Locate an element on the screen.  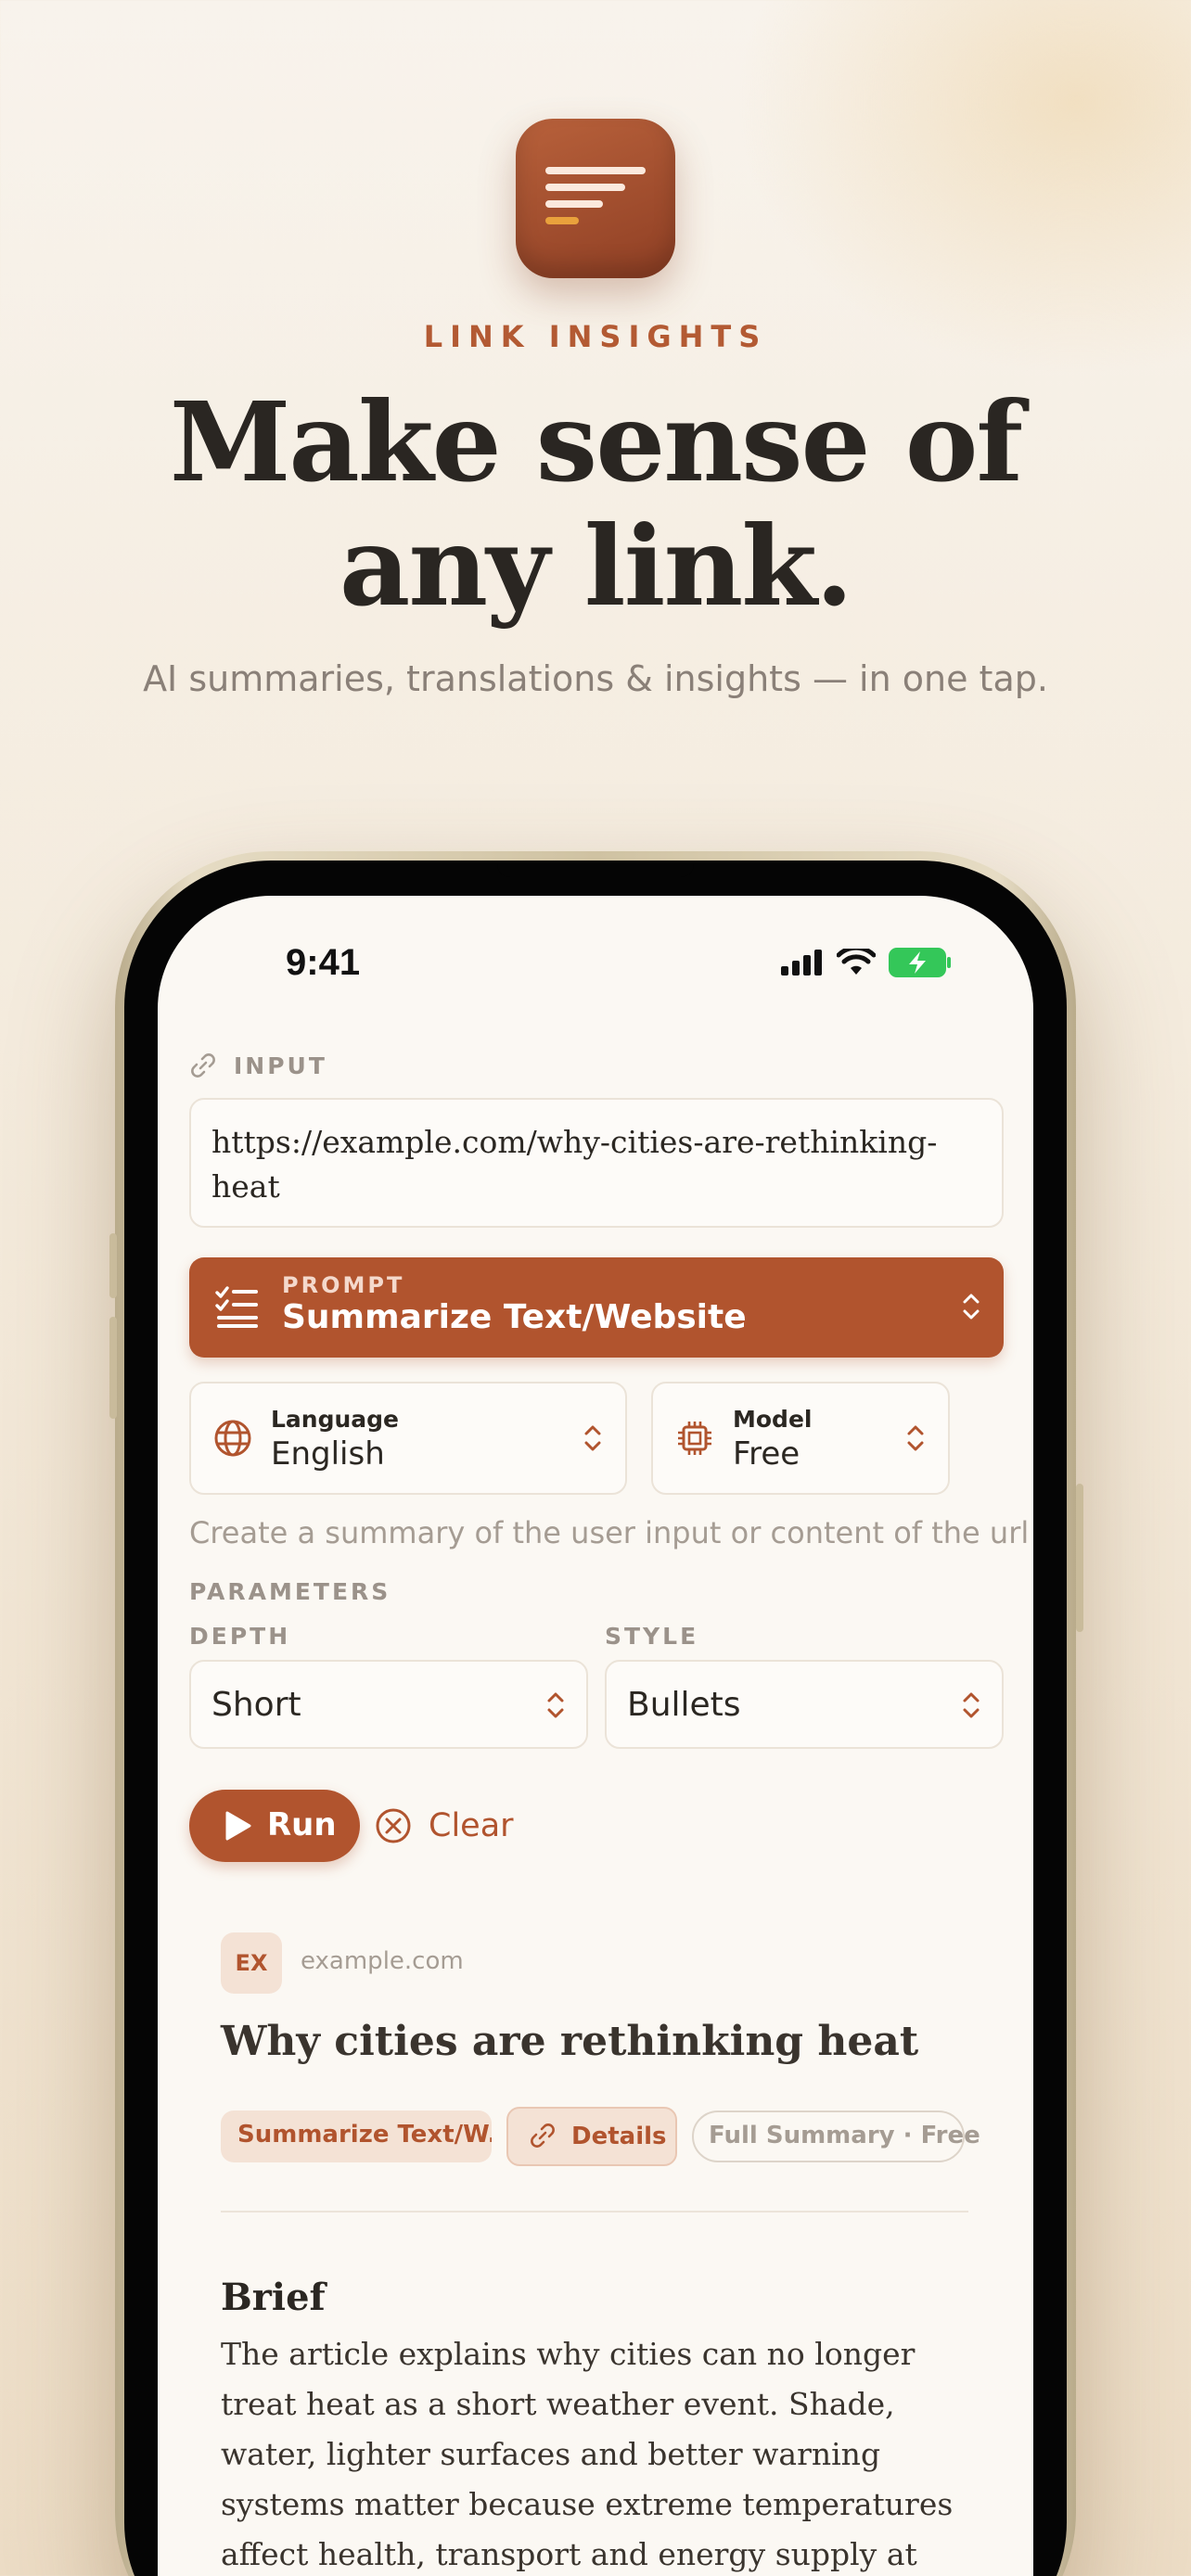
prompt-label: PROMPT is located at coordinates (343, 1285).